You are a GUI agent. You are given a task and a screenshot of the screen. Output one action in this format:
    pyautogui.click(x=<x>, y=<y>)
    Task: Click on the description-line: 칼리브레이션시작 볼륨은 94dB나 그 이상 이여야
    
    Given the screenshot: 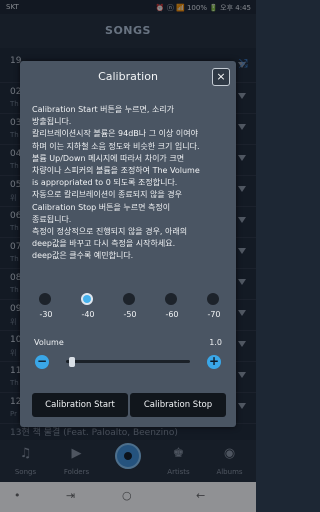 What is the action you would take?
    pyautogui.click(x=115, y=134)
    